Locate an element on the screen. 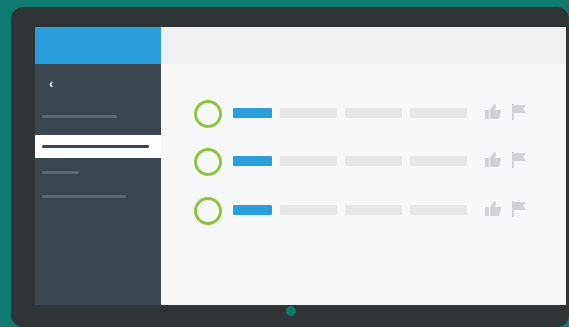 The height and width of the screenshot is (327, 569). sidebar-header is located at coordinates (98, 45).